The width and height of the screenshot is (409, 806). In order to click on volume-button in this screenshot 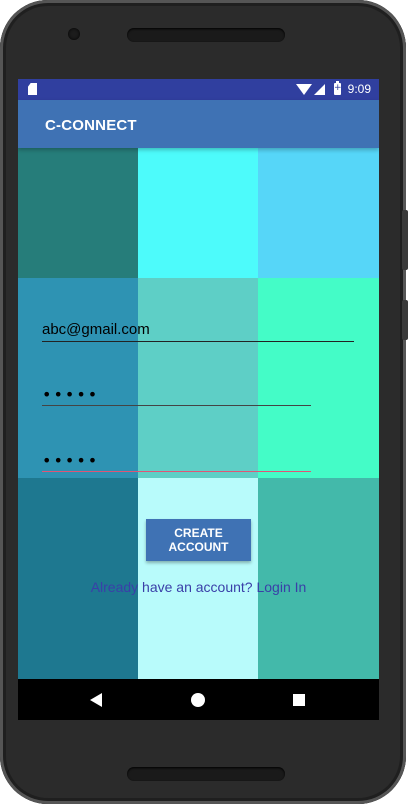, I will do `click(405, 240)`.